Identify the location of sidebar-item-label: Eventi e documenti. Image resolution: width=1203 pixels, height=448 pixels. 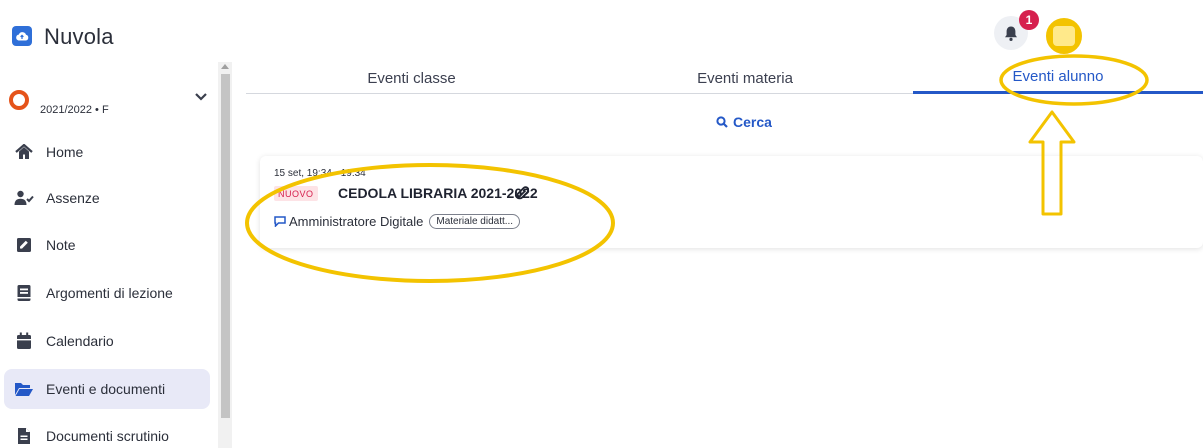
(106, 389).